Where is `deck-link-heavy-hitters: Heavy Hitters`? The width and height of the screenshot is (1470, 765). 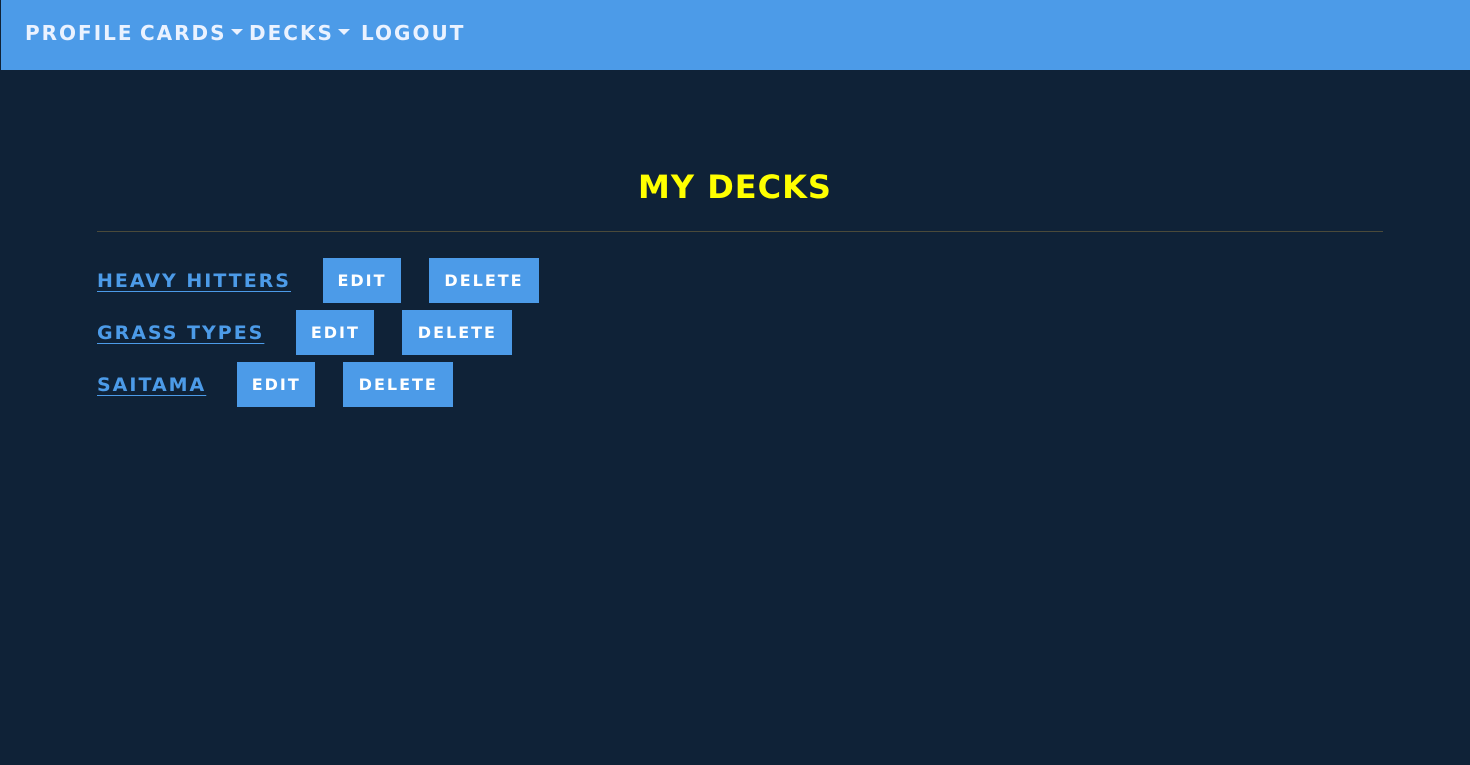 deck-link-heavy-hitters: Heavy Hitters is located at coordinates (200, 281).